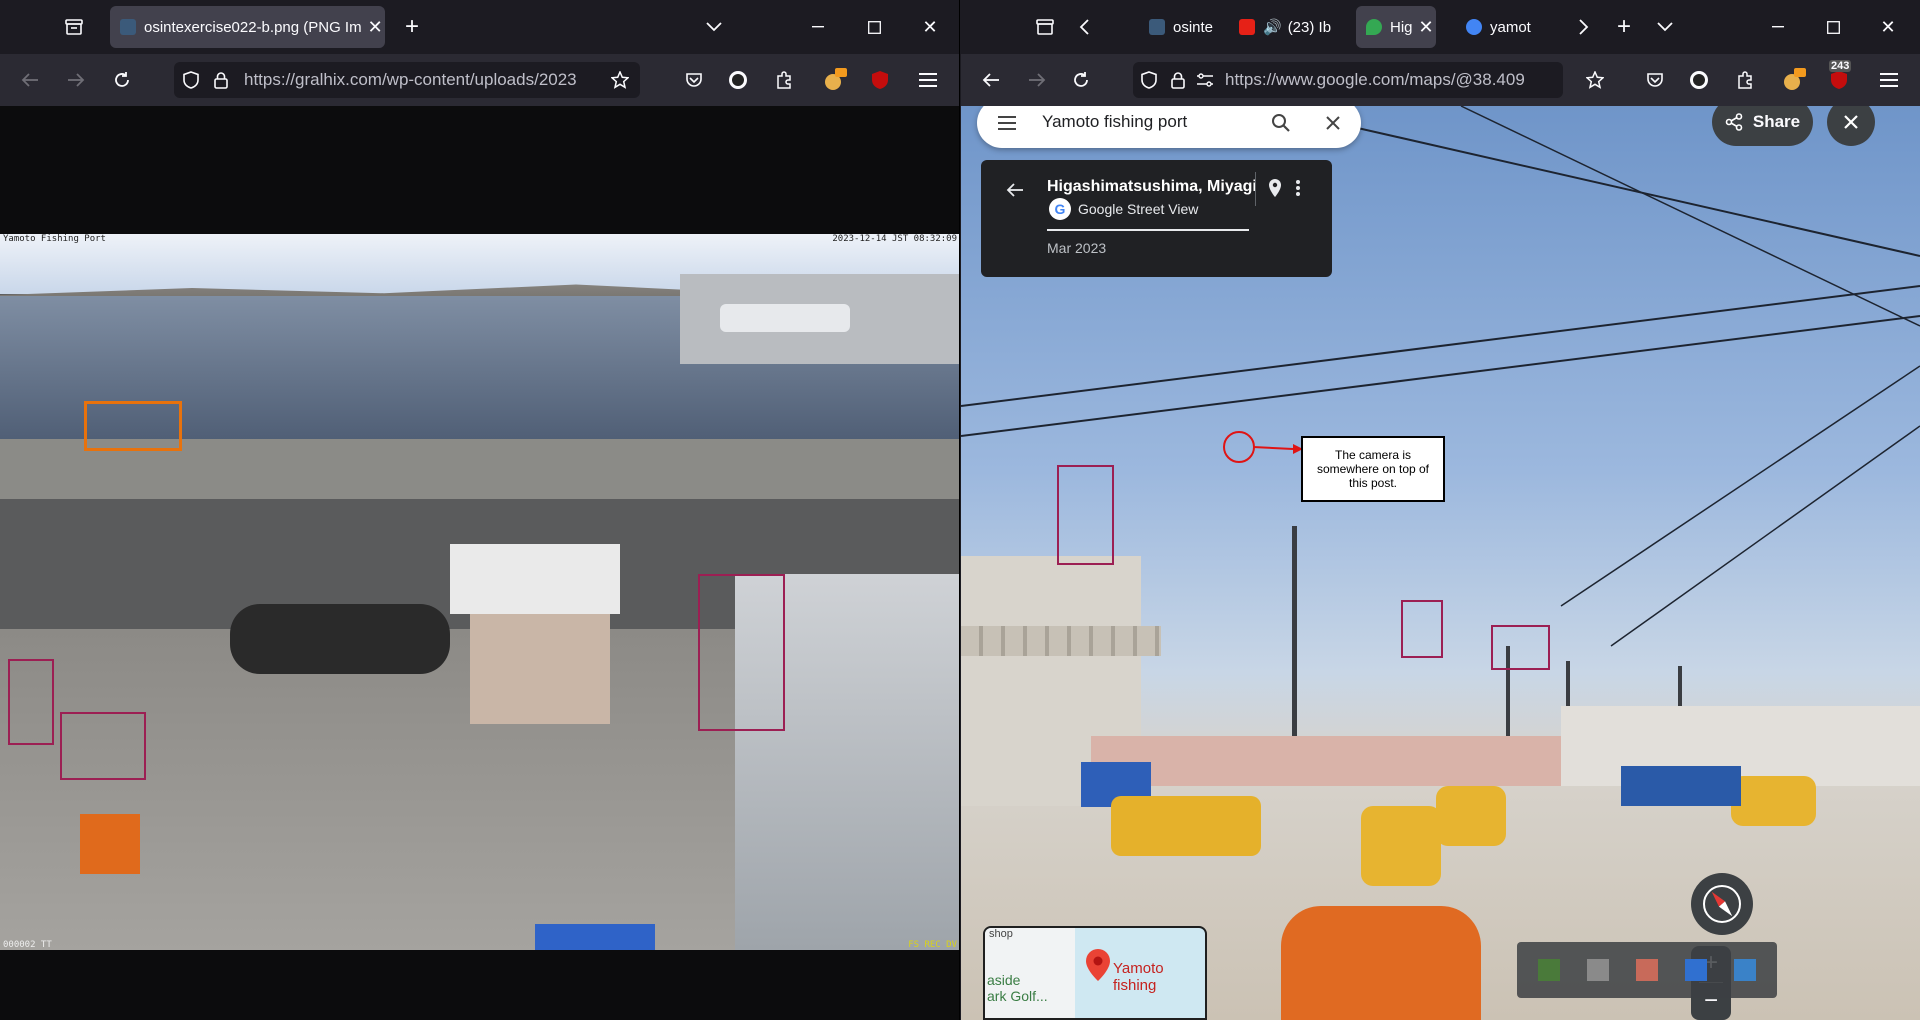 The image size is (1920, 1020). I want to click on photo-strip, so click(1647, 970).